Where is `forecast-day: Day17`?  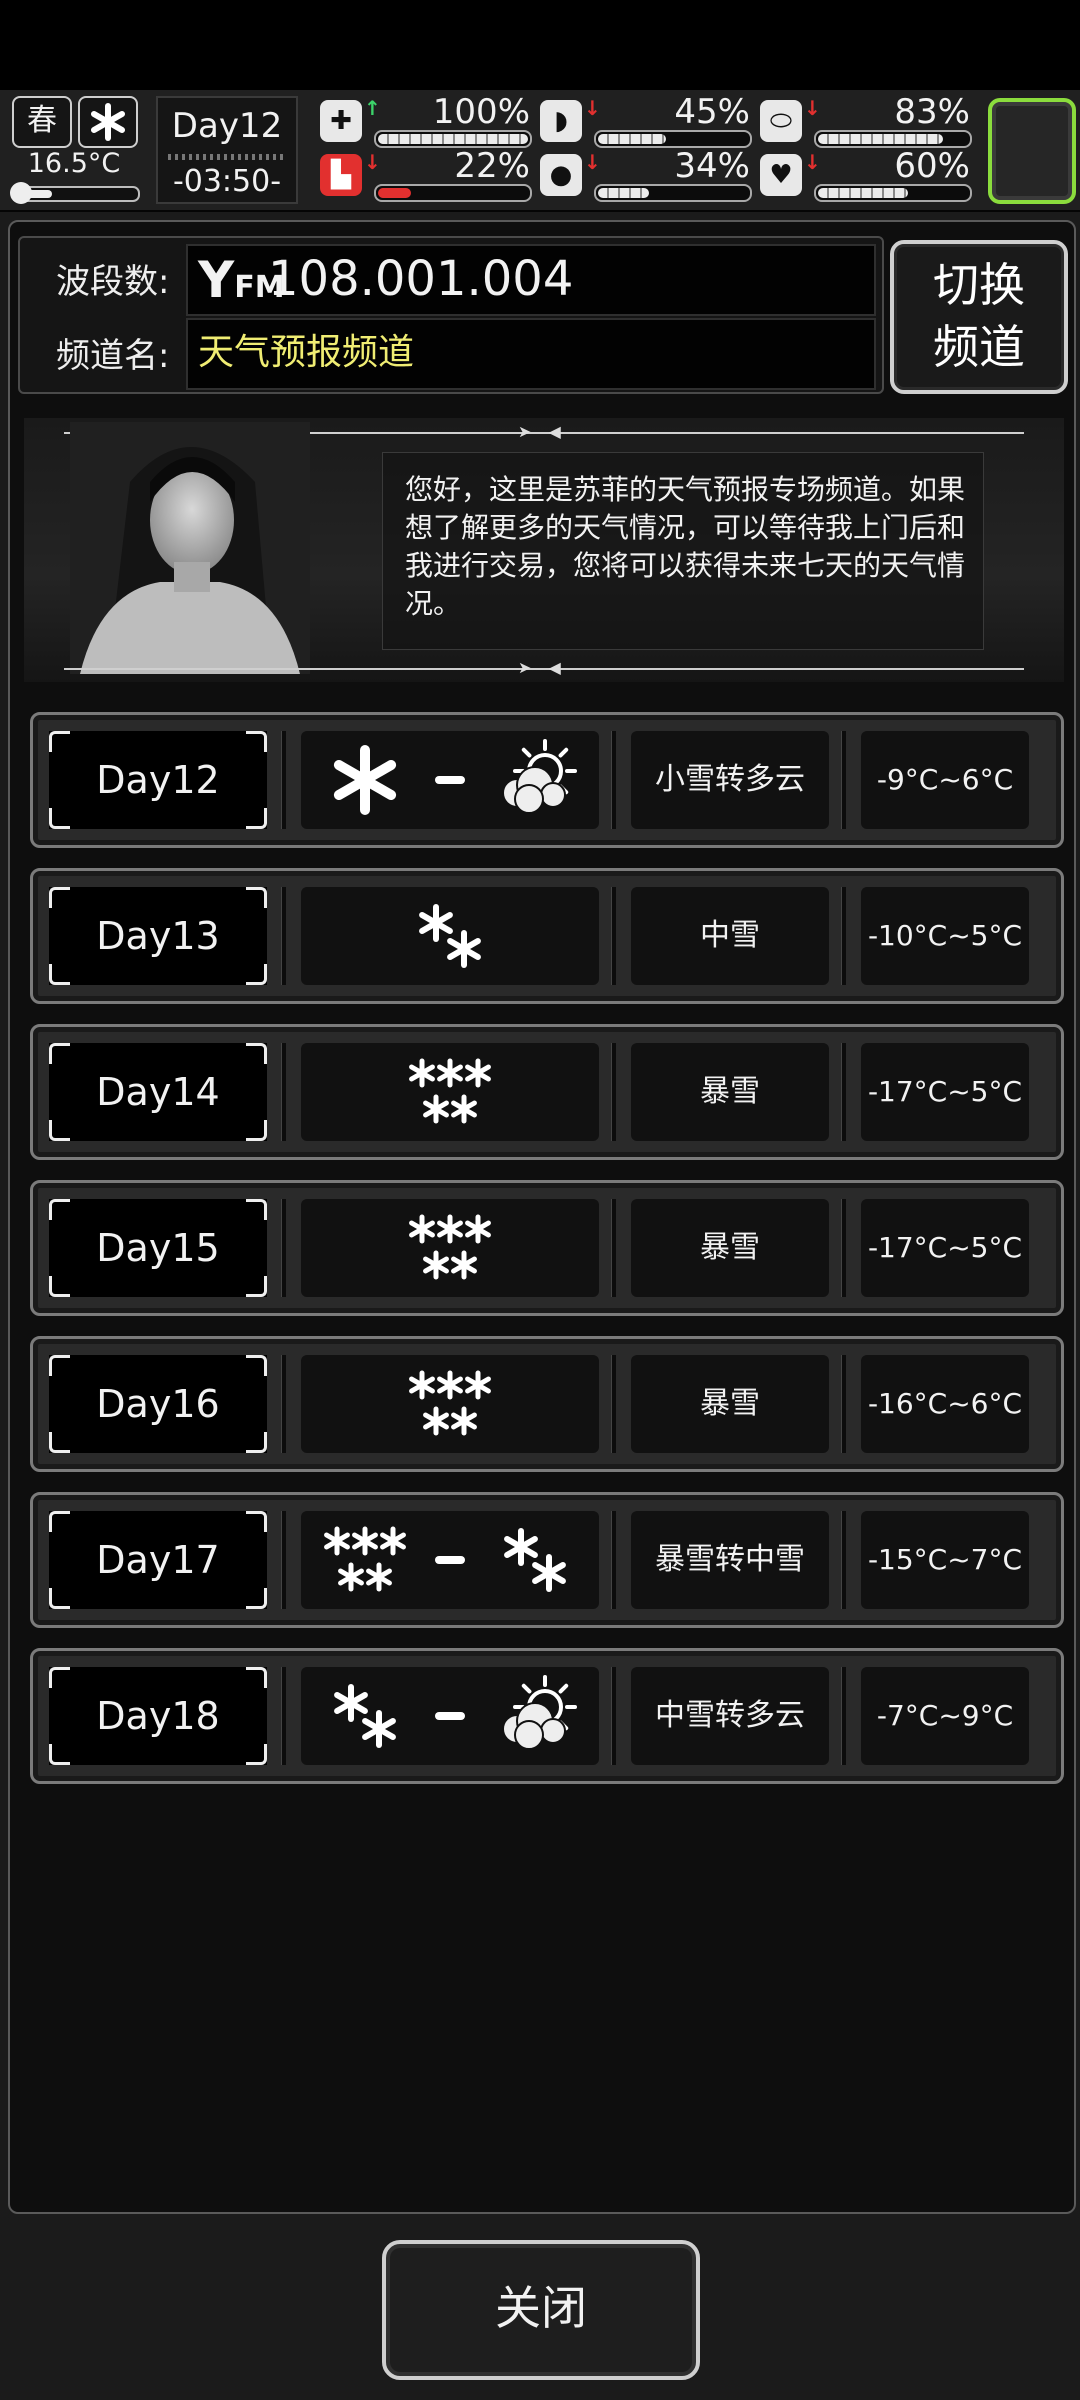
forecast-day: Day17 is located at coordinates (158, 1560).